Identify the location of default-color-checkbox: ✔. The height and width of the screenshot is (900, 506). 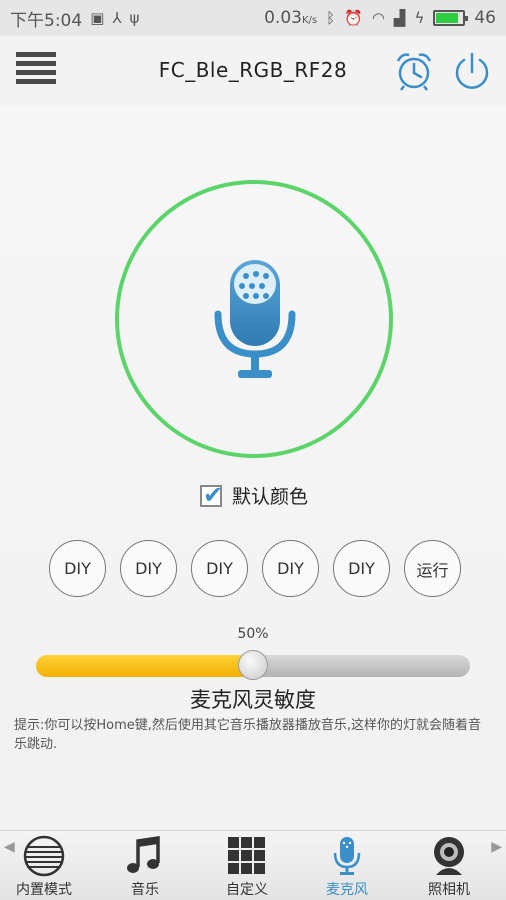
(211, 495).